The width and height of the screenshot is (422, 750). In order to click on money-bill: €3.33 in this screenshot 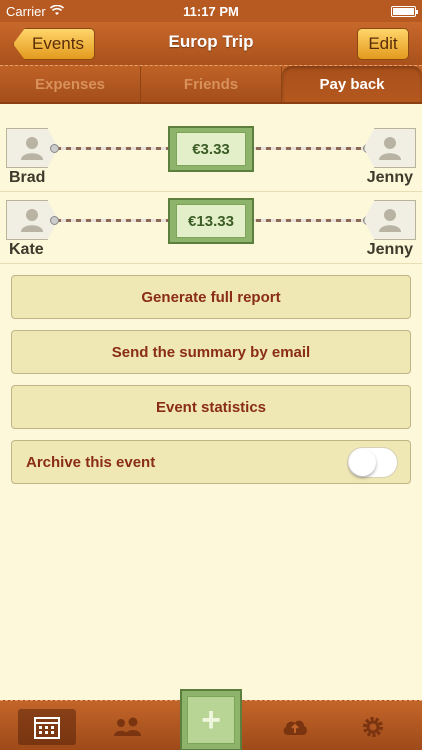, I will do `click(211, 149)`.